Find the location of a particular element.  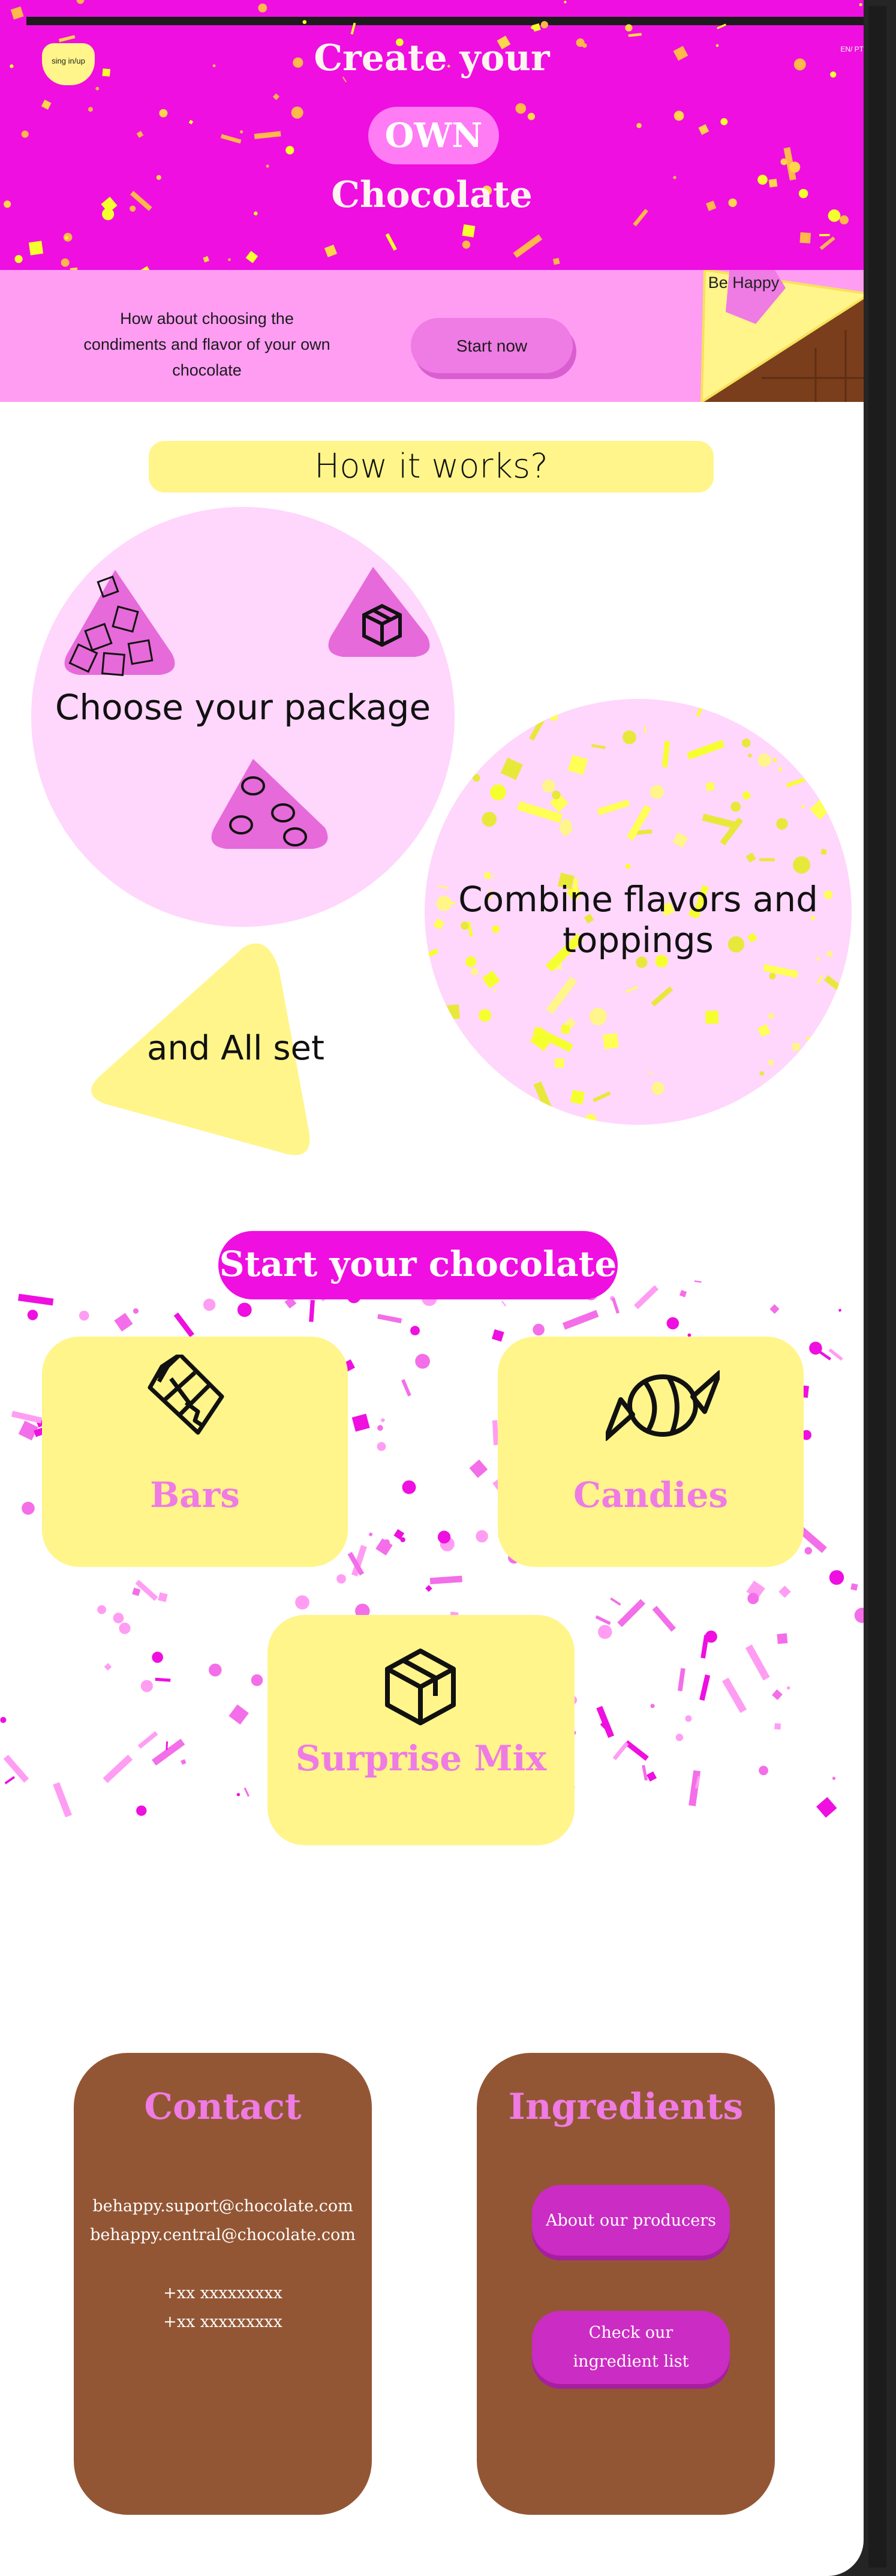

about-producers-button: About our producers is located at coordinates (631, 2220).